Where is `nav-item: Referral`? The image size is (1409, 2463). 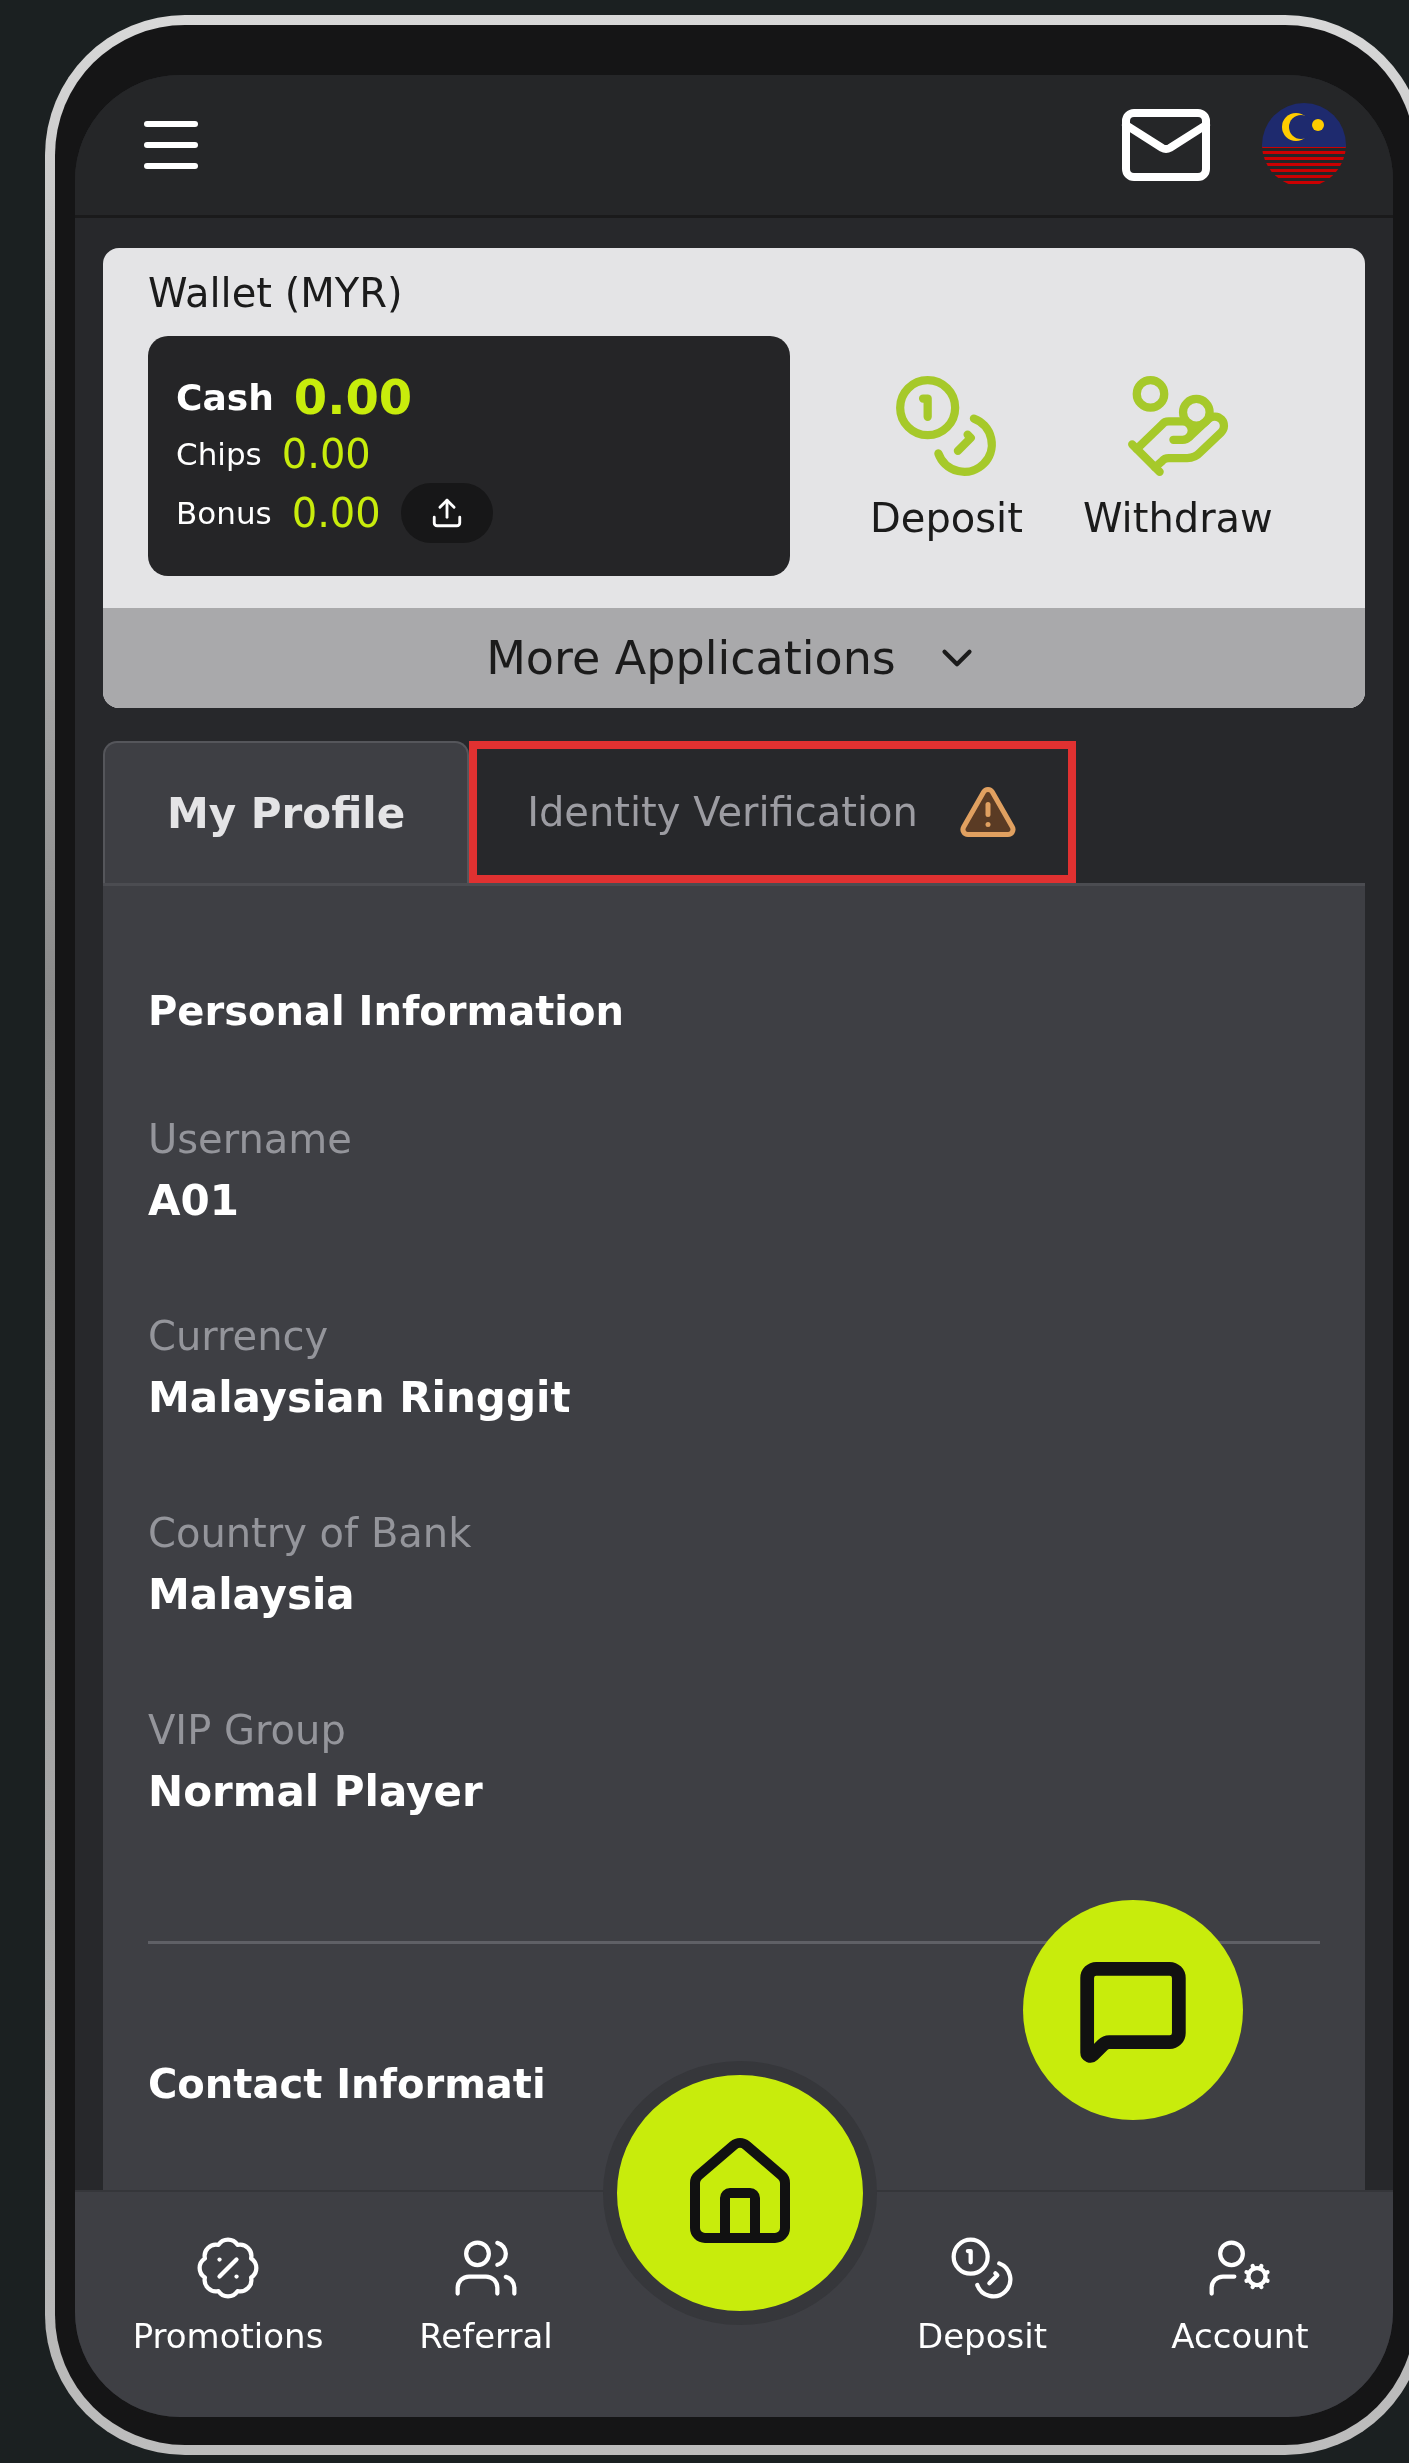 nav-item: Referral is located at coordinates (486, 2294).